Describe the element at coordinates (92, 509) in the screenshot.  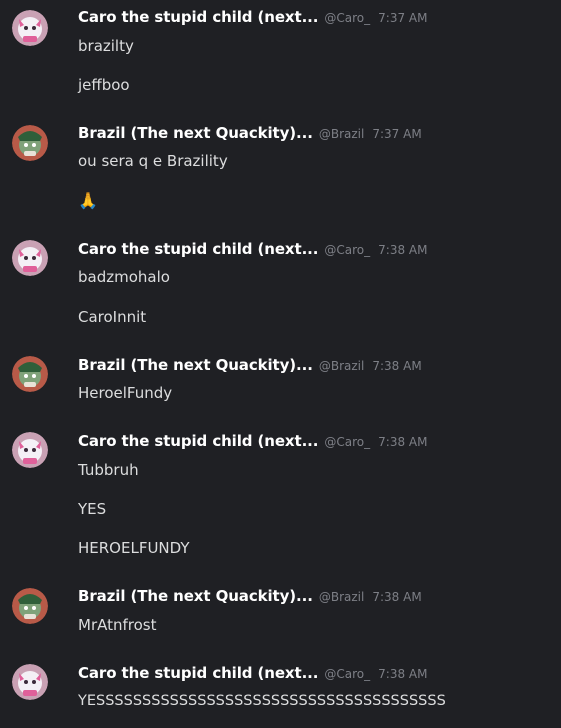
I see `message-text: YES` at that location.